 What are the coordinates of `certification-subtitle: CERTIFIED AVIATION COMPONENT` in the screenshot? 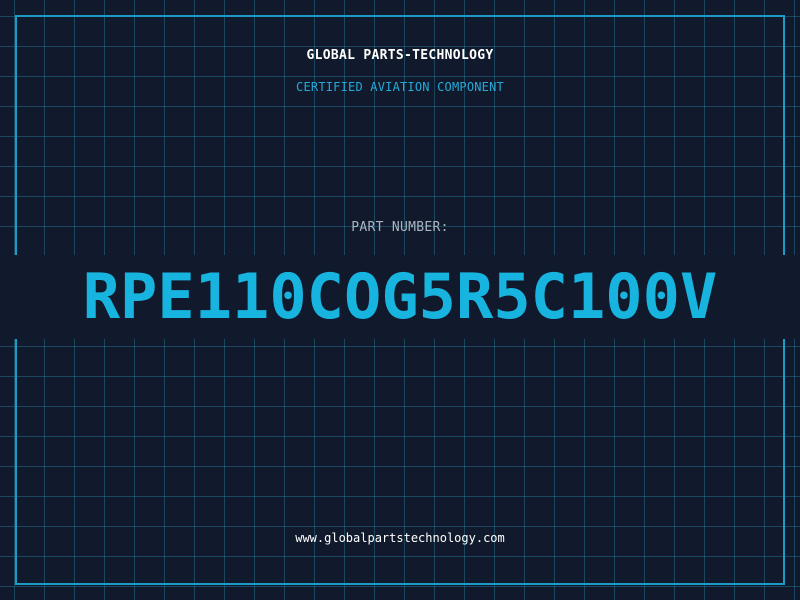 It's located at (400, 87).